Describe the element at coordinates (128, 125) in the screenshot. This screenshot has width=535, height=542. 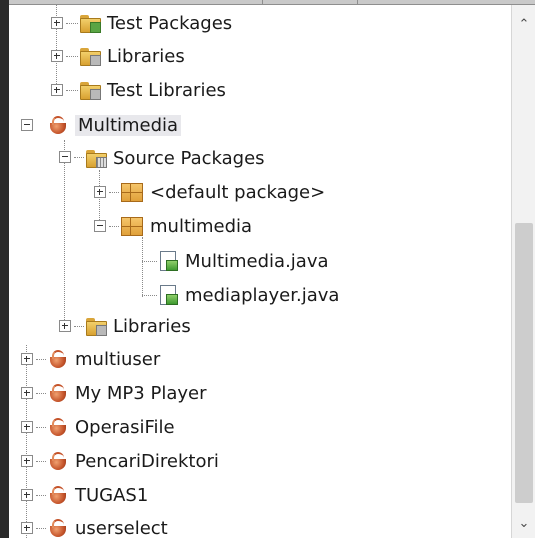
I see `tree-node-label: Multimedia` at that location.